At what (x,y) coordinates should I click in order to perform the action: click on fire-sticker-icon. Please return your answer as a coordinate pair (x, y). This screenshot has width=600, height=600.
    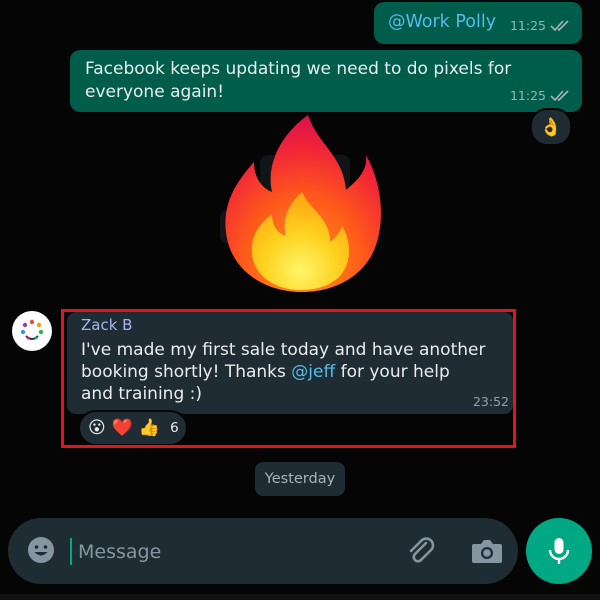
    Looking at the image, I should click on (300, 202).